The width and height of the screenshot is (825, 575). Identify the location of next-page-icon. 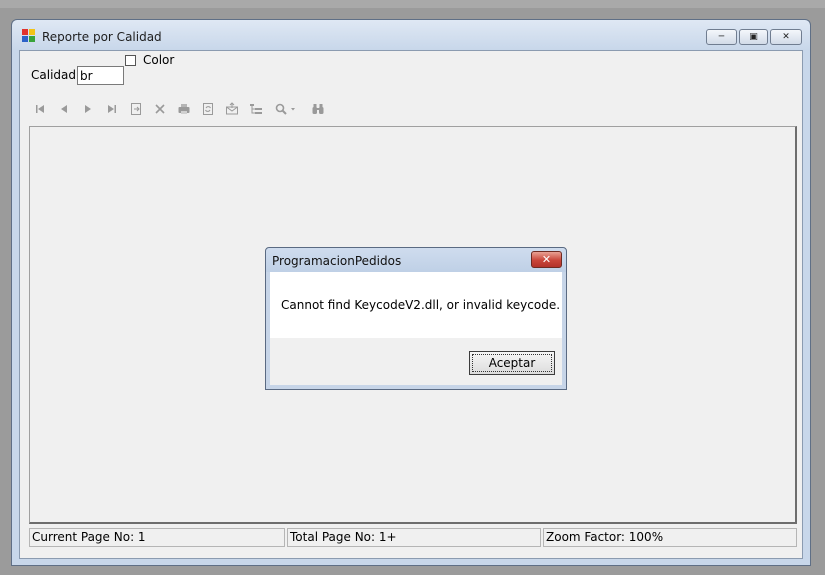
(88, 109).